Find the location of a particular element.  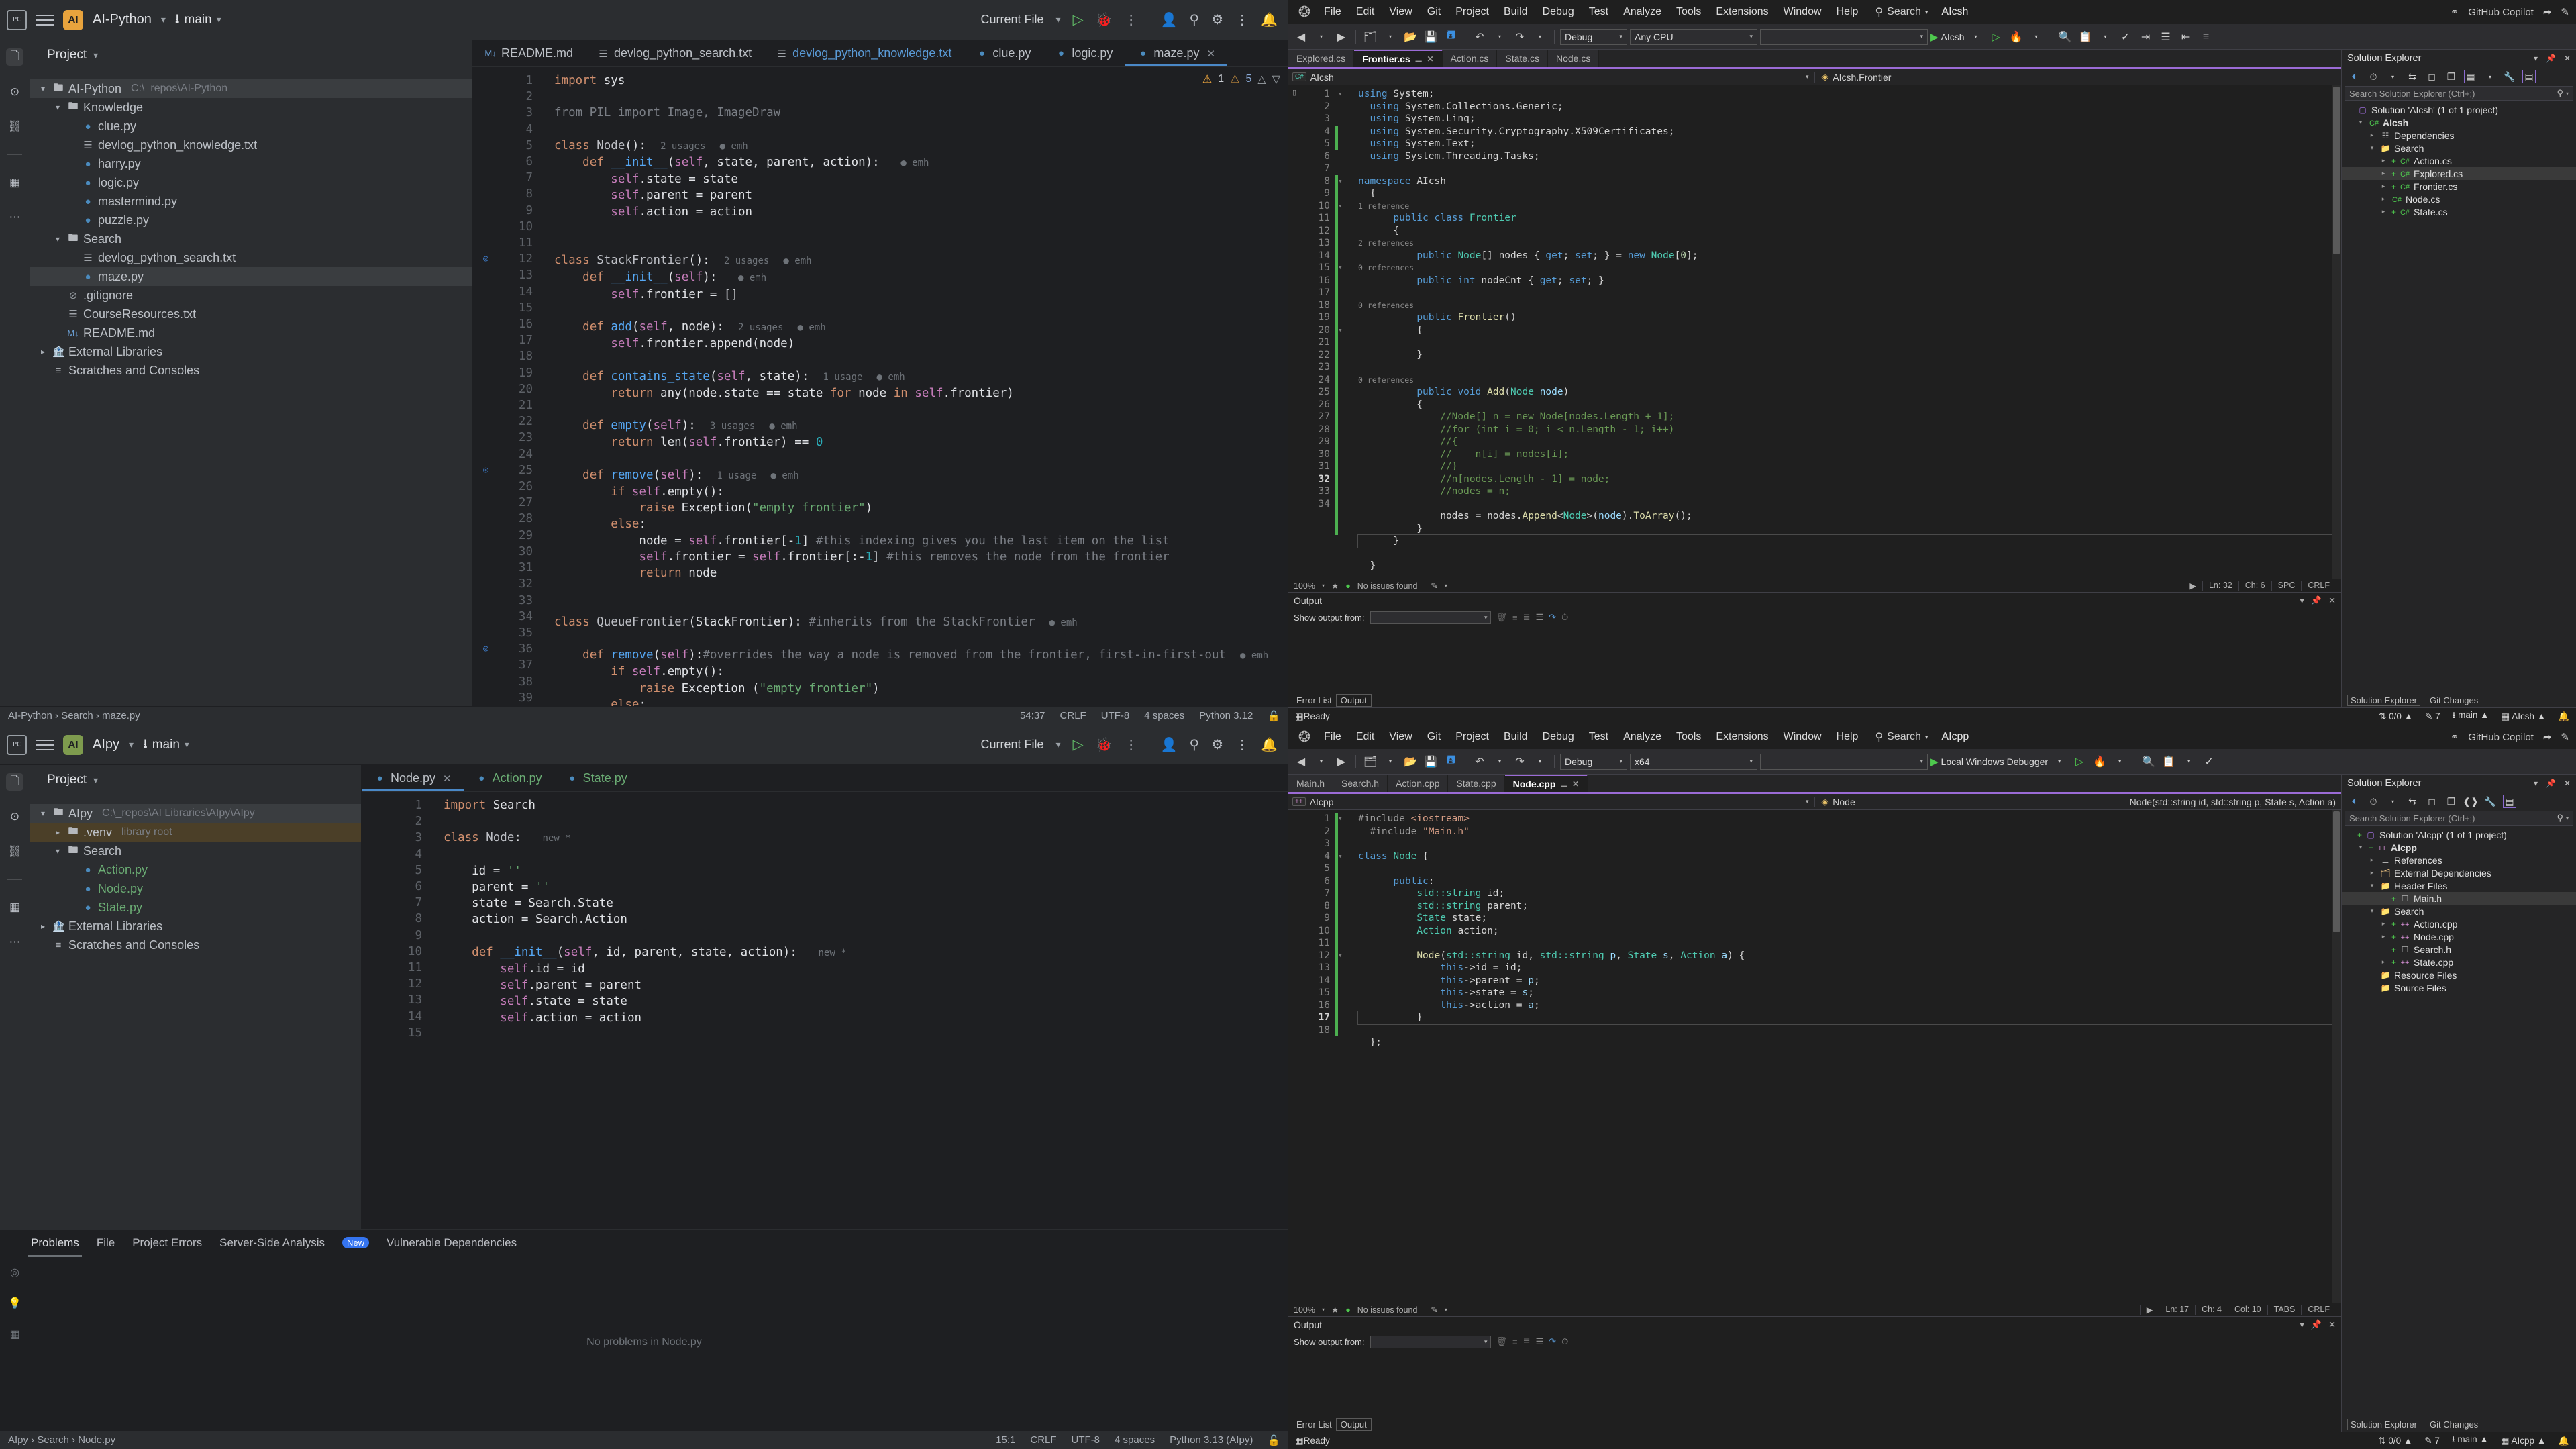

tree-item-courseresources.txt: ☰ CourseResources.txt is located at coordinates (251, 314).